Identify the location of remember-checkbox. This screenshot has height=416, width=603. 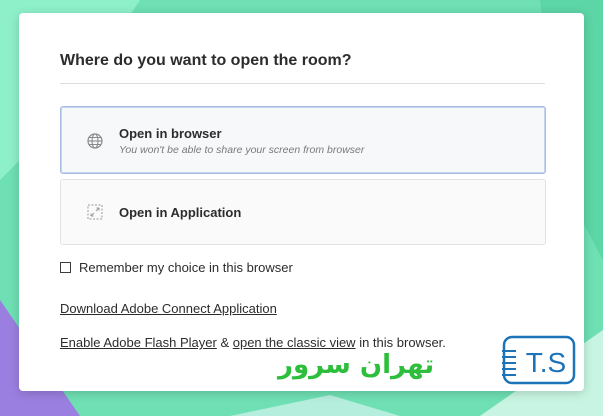
(65, 267).